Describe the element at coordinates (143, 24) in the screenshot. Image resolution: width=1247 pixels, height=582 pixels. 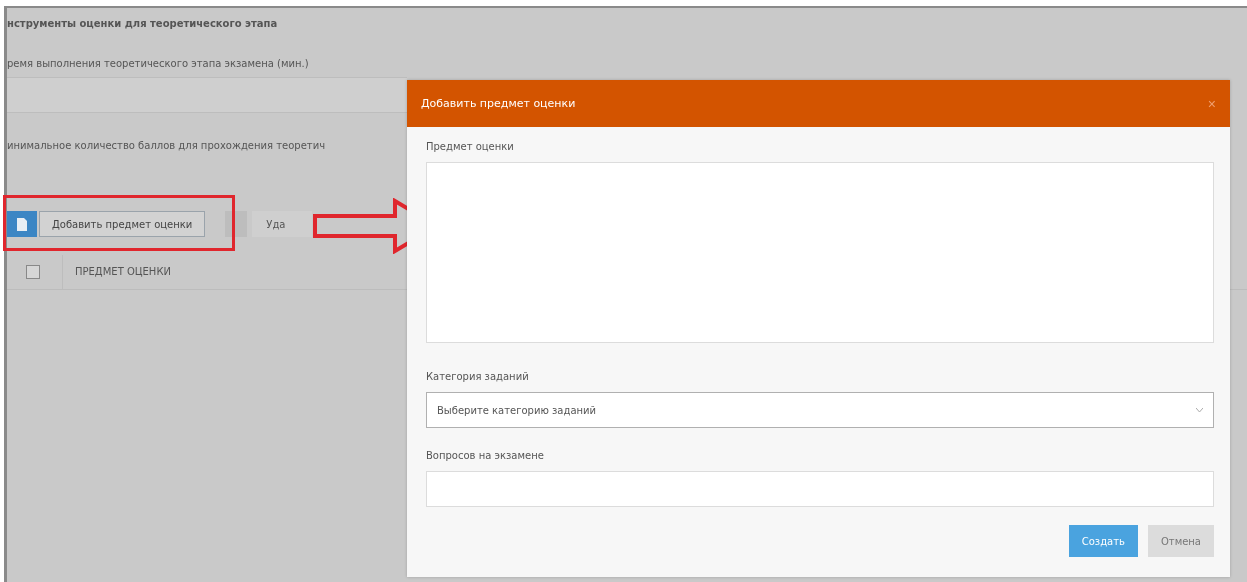
I see `section-title: нструменты оценки для теоретического этапа` at that location.